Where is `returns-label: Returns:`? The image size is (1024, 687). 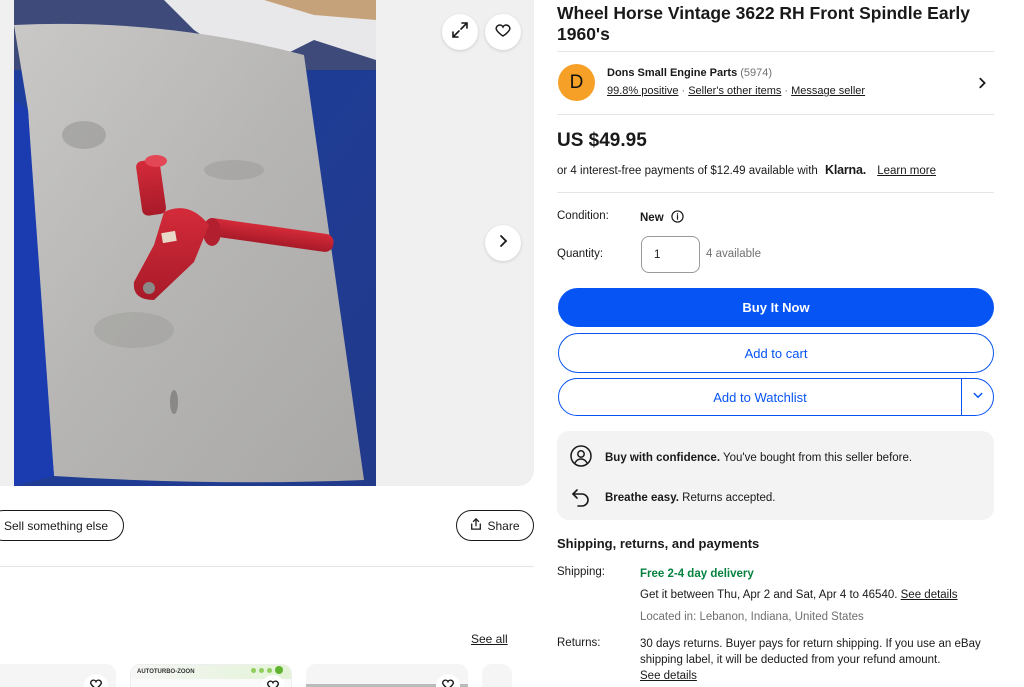 returns-label: Returns: is located at coordinates (579, 643).